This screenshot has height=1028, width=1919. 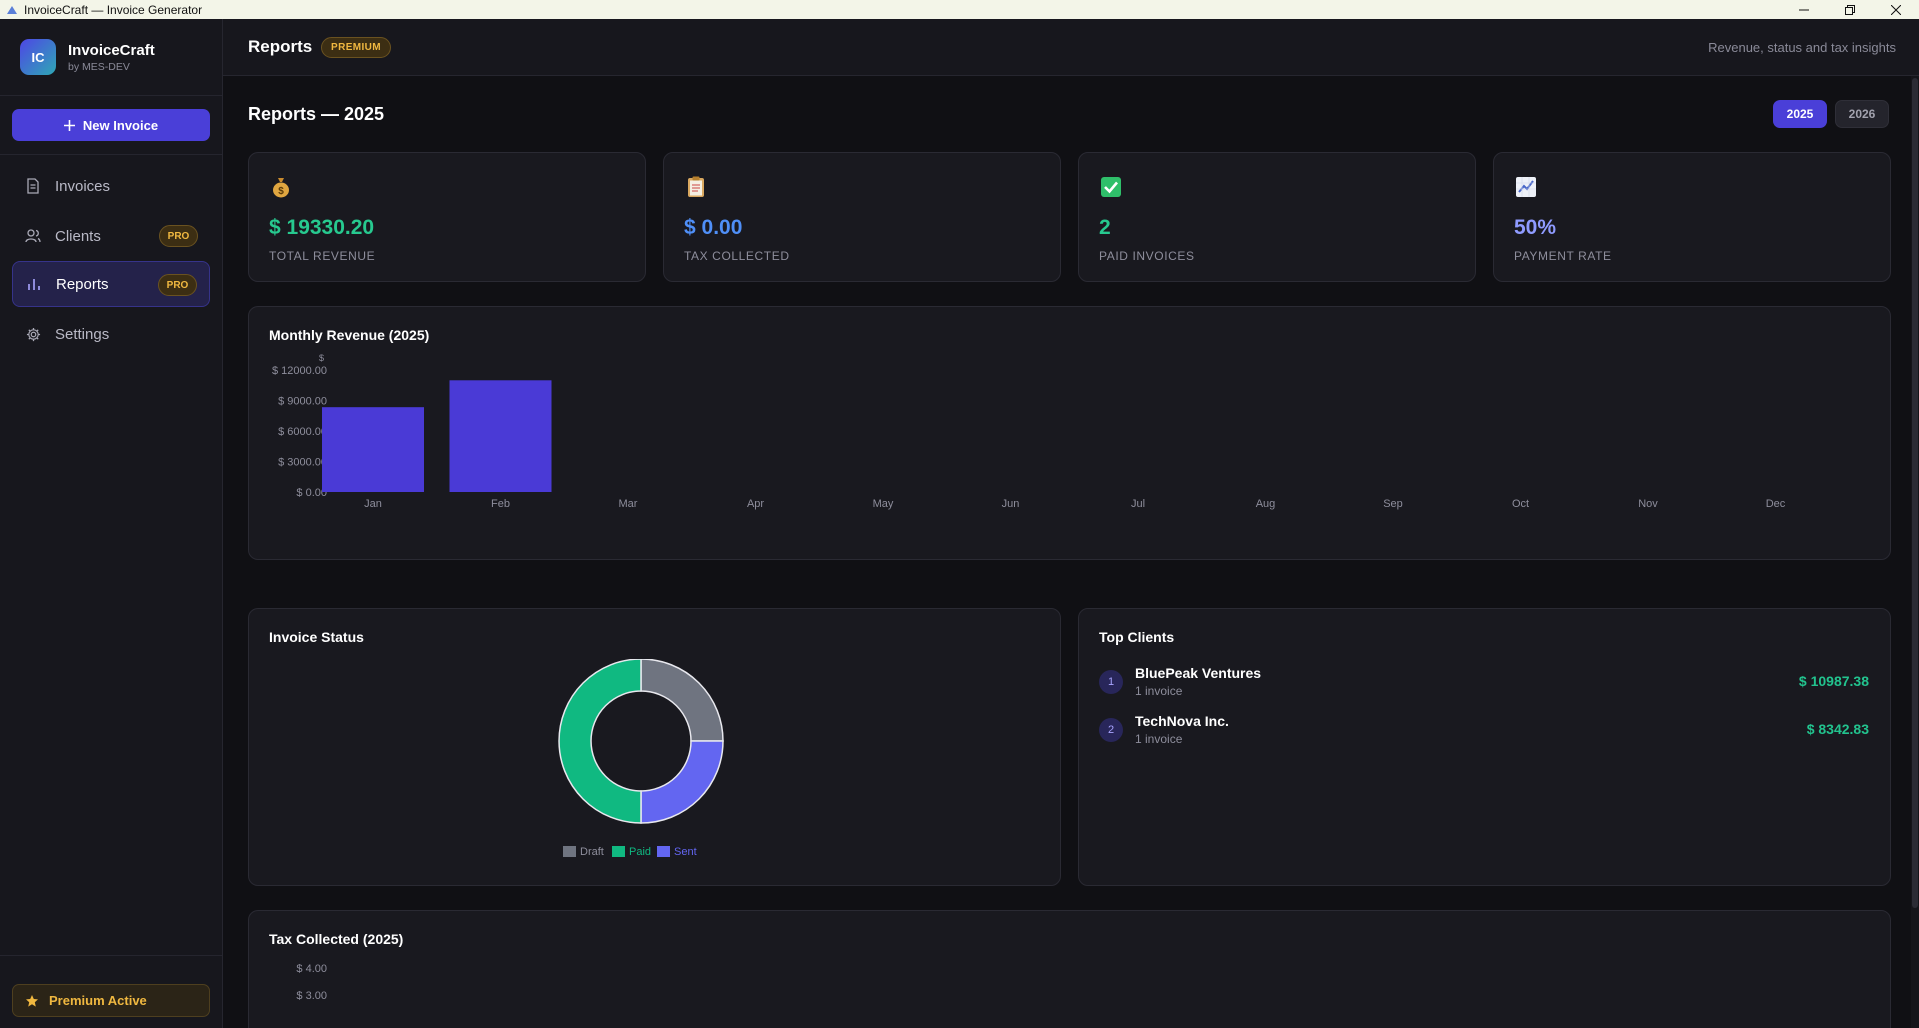 I want to click on invoice-status-card: Invoice Status Draft Paid Sent, so click(x=654, y=747).